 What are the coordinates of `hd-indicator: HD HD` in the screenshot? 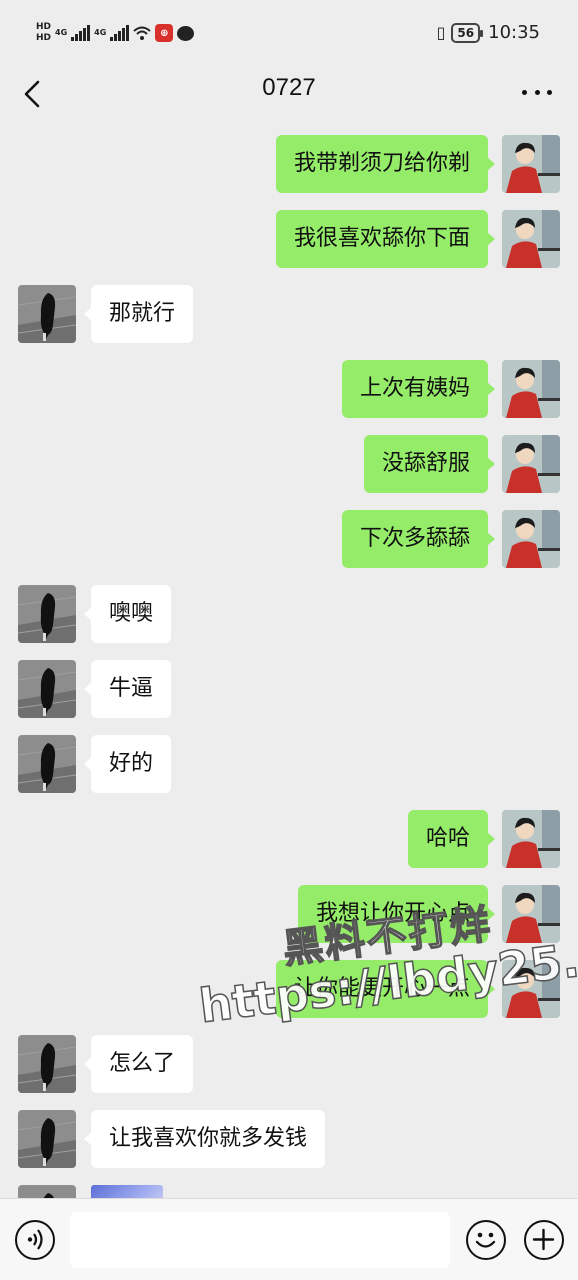 It's located at (43, 33).